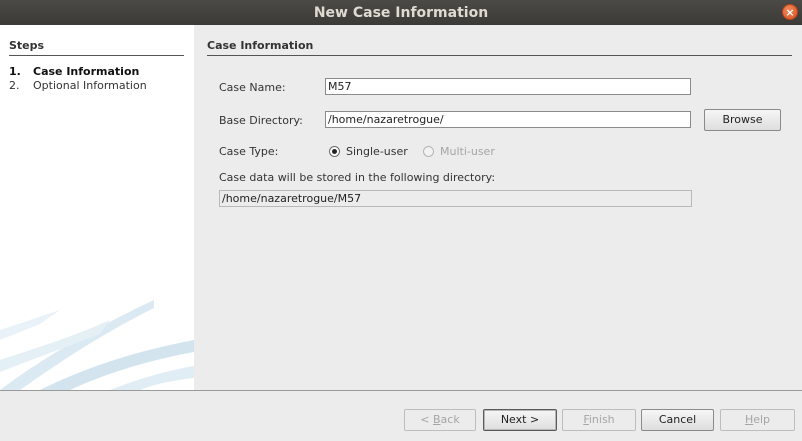 The image size is (802, 441). What do you see at coordinates (97, 345) in the screenshot?
I see `watermark-graphic` at bounding box center [97, 345].